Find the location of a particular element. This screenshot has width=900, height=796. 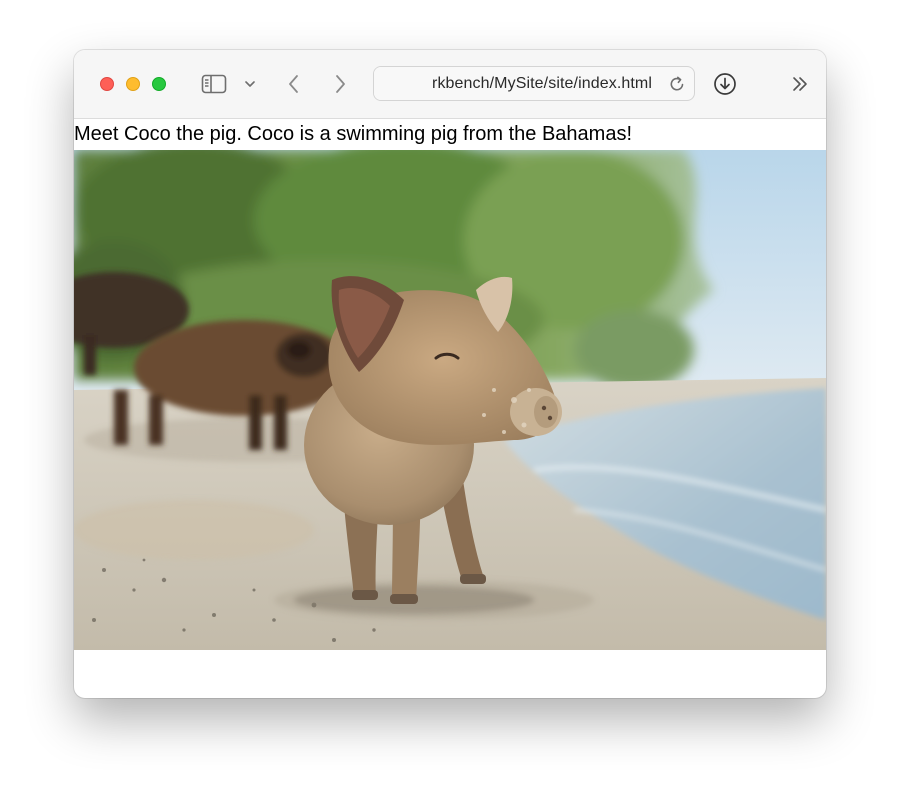

chevron-right-icon is located at coordinates (340, 84).